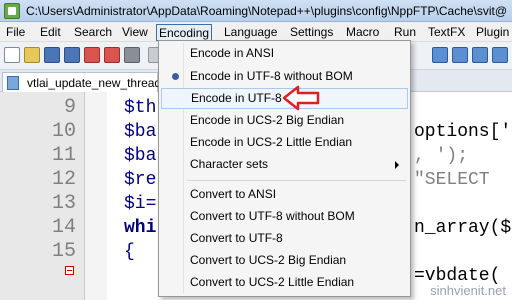 The height and width of the screenshot is (300, 512). What do you see at coordinates (72, 55) in the screenshot?
I see `save-all-icon` at bounding box center [72, 55].